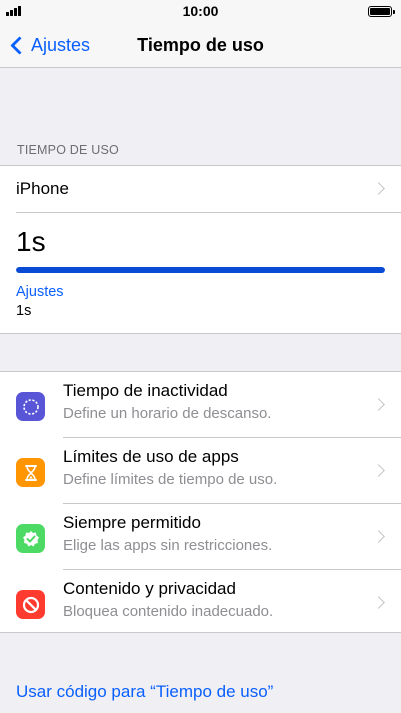  I want to click on navigation-bar: Ajustes Tiempo de uso, so click(200, 45).